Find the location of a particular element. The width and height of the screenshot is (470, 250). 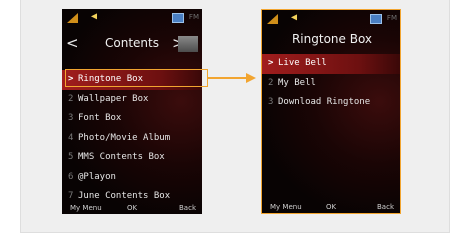

connector-arrow-icon is located at coordinates (251, 78).